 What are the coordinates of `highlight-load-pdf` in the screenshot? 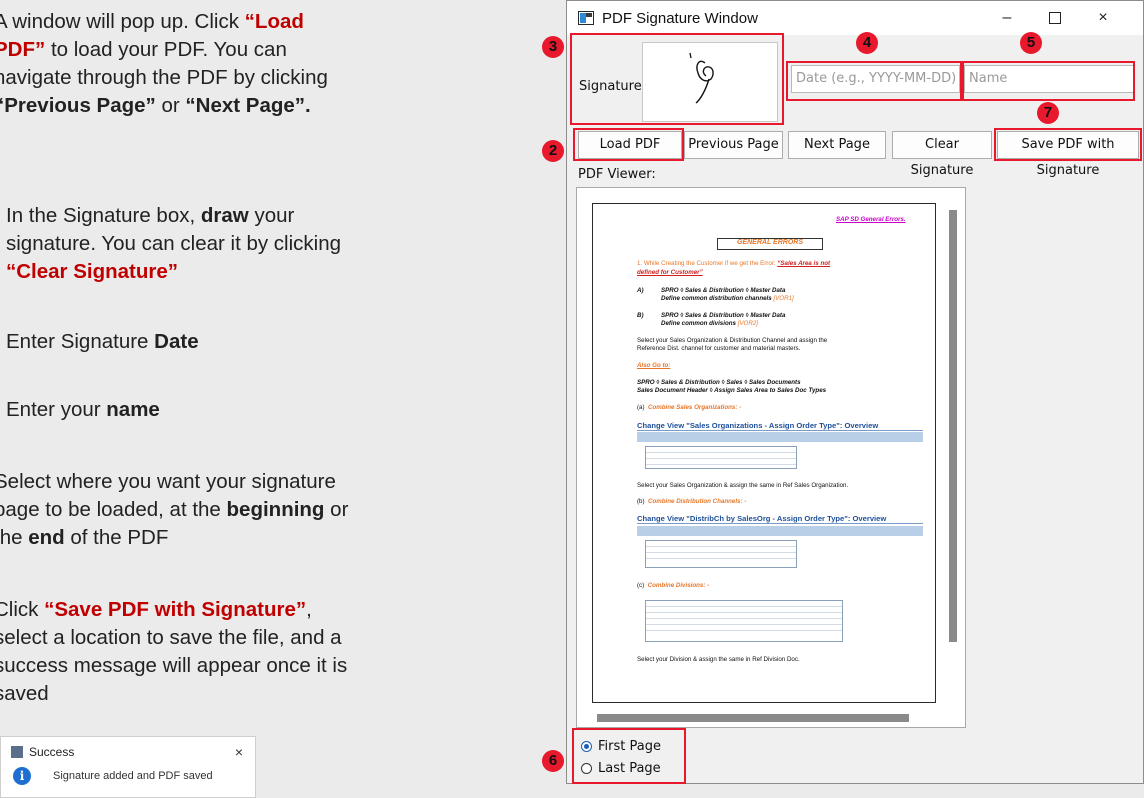 It's located at (628, 144).